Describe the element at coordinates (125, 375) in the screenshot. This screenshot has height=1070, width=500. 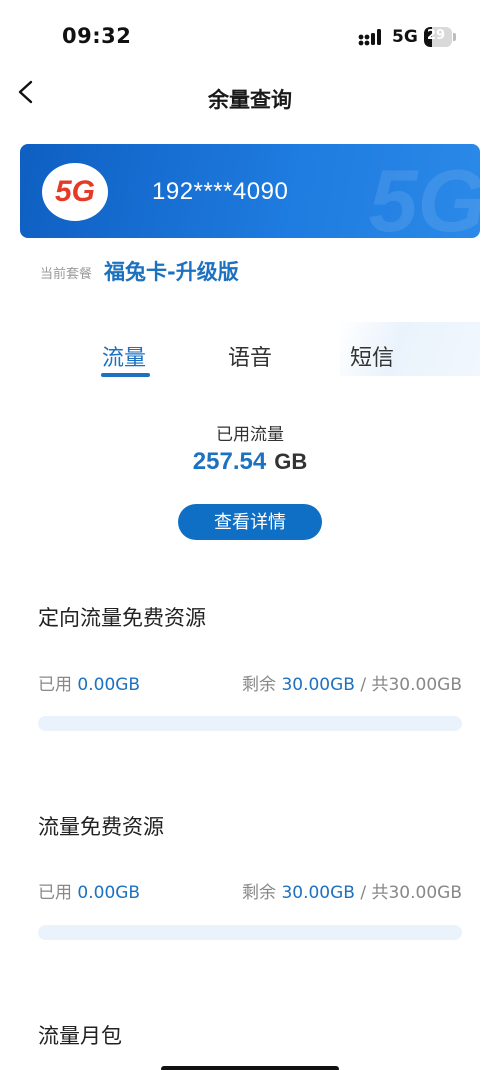
I see `tab-active-indicator` at that location.